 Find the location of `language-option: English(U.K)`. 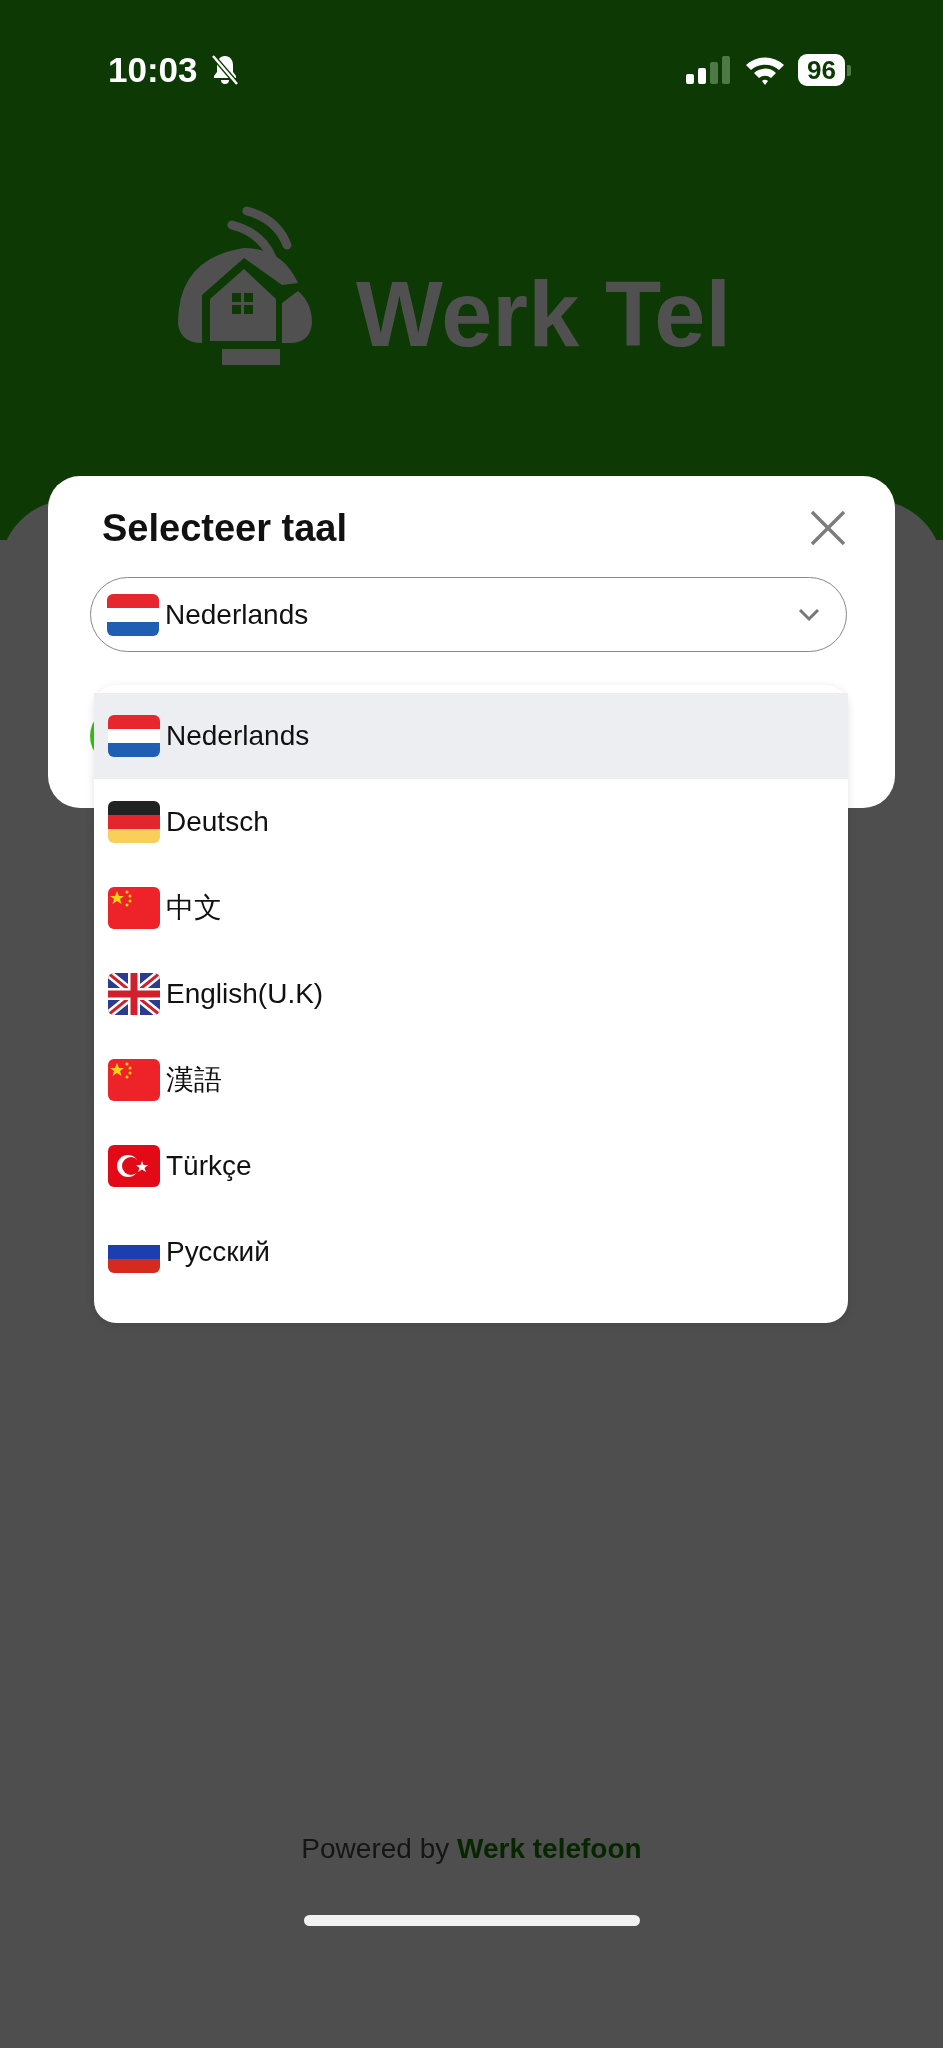

language-option: English(U.K) is located at coordinates (471, 994).